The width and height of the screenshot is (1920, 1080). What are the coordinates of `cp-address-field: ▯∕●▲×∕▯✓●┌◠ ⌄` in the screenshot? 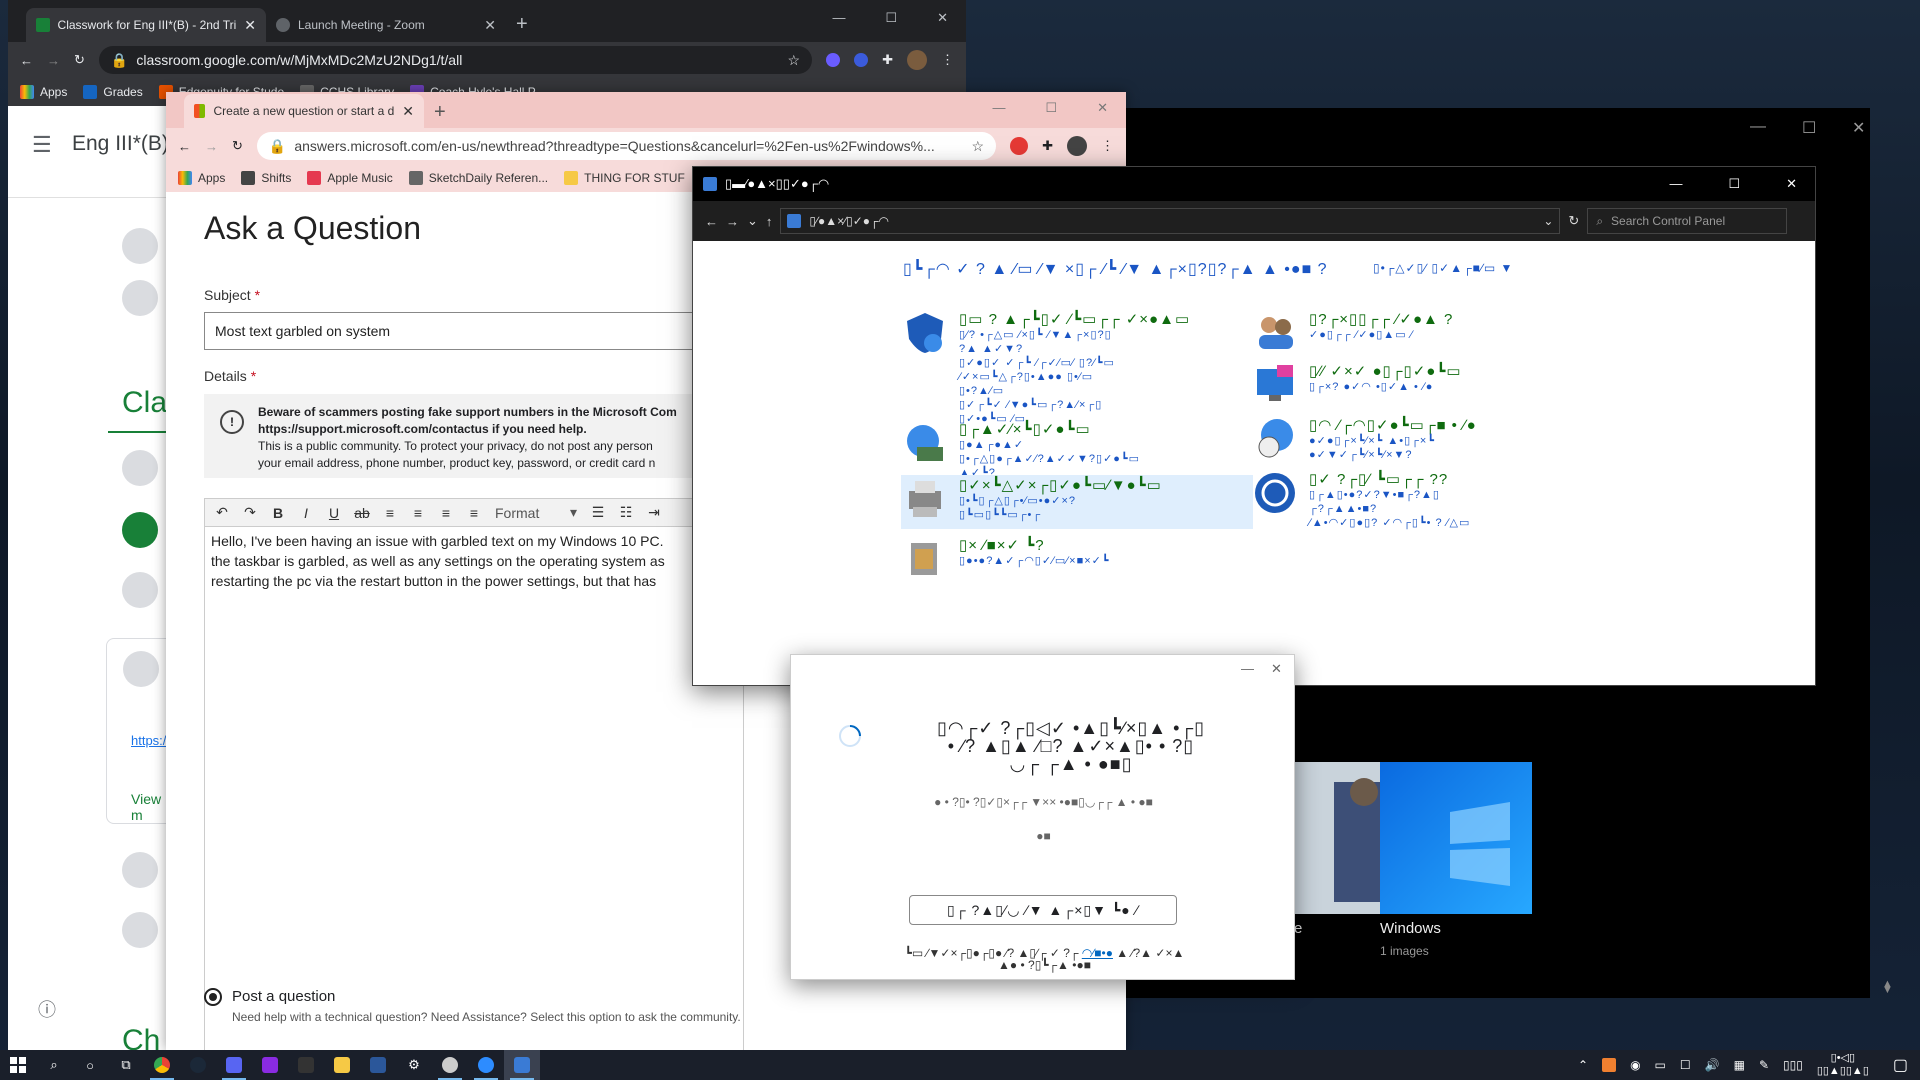 It's located at (1170, 221).